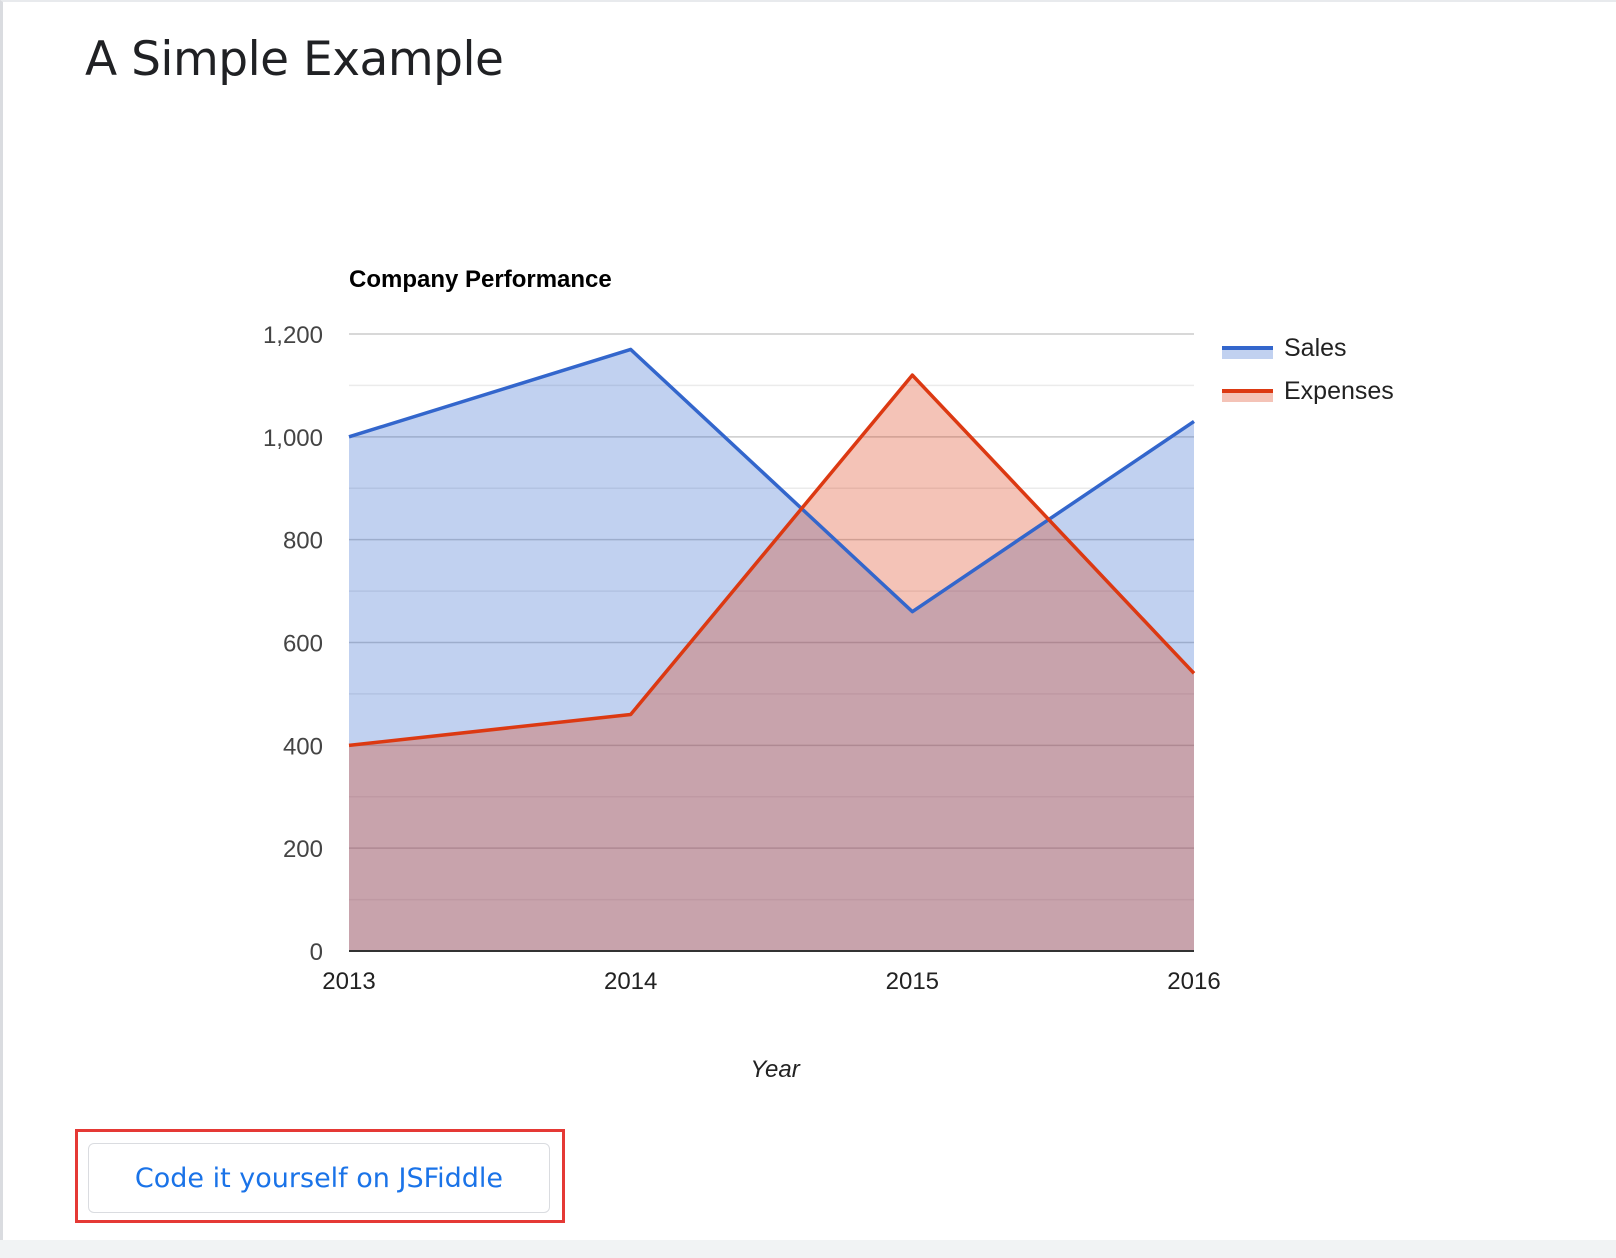 This screenshot has height=1258, width=1616. What do you see at coordinates (303, 644) in the screenshot?
I see `y-tick-label: 600` at bounding box center [303, 644].